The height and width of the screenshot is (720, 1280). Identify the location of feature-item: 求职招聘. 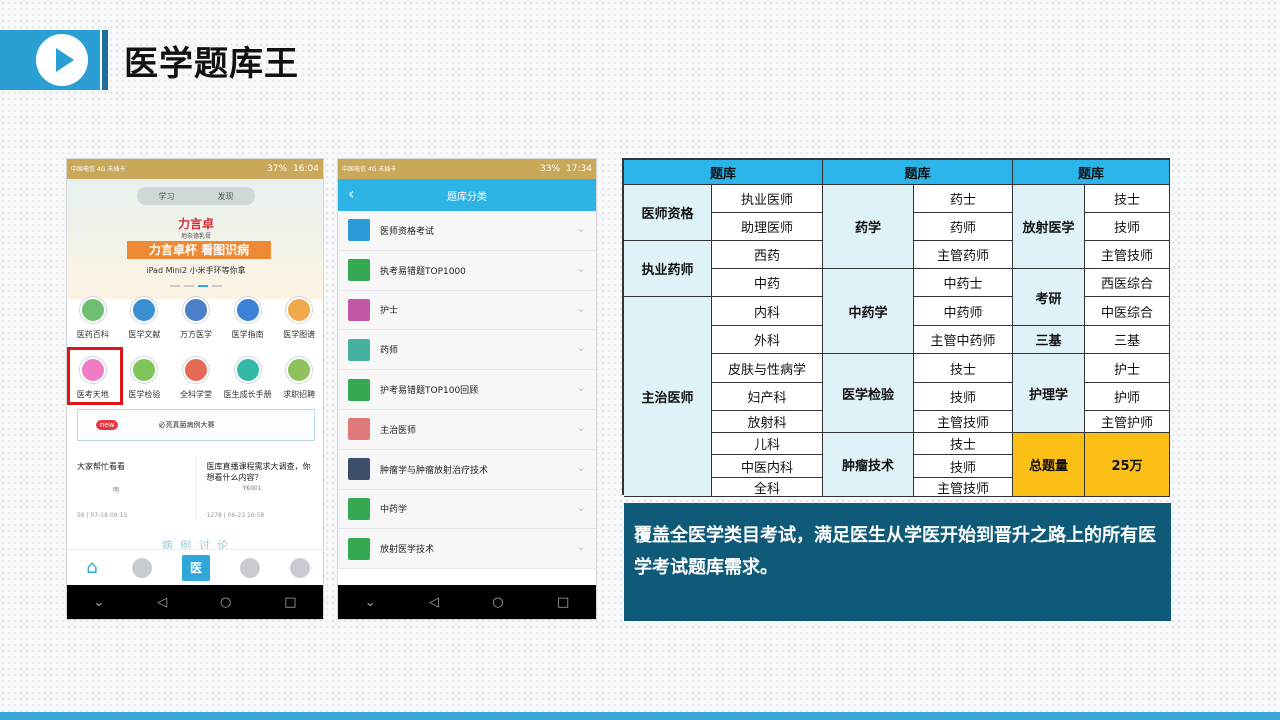
(298, 380).